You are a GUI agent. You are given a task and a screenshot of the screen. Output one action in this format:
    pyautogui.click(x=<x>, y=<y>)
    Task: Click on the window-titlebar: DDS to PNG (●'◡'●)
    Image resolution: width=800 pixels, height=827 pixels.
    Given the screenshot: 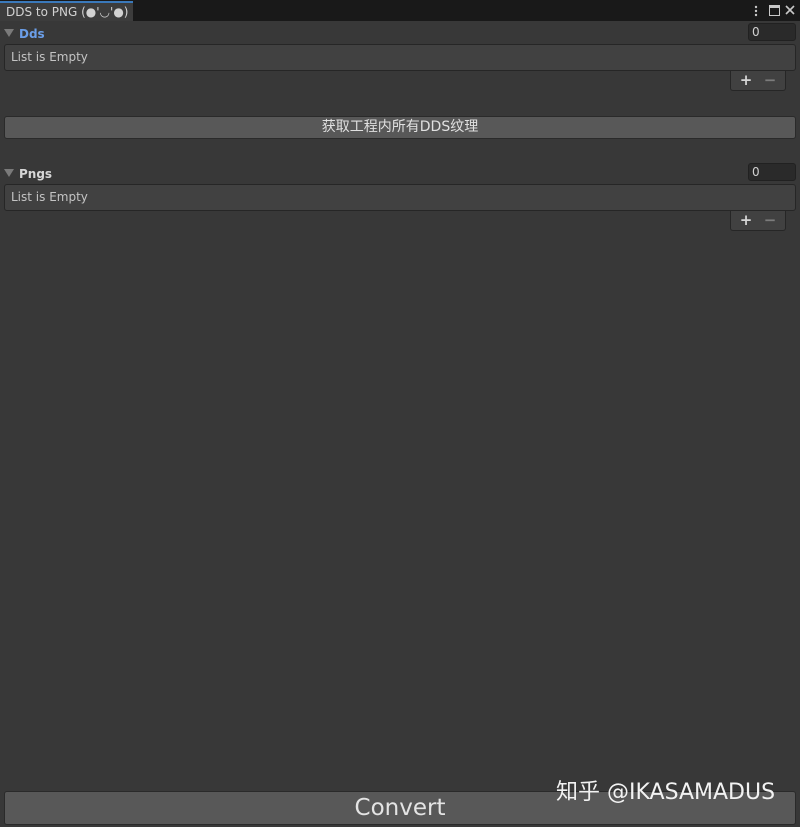 What is the action you would take?
    pyautogui.click(x=400, y=10)
    